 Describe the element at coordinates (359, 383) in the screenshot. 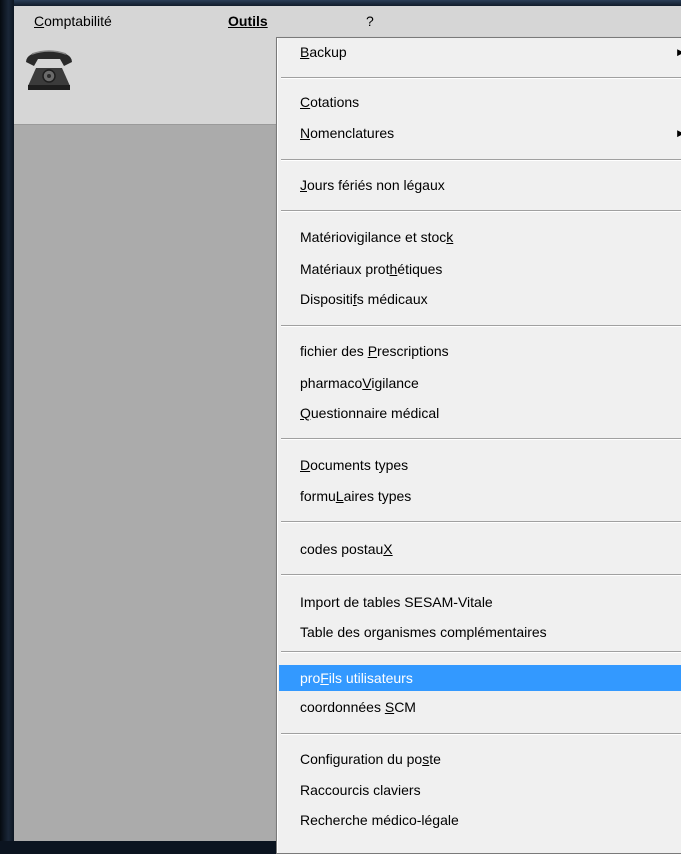

I see `menu-item-label: pharmacoVigilance` at that location.